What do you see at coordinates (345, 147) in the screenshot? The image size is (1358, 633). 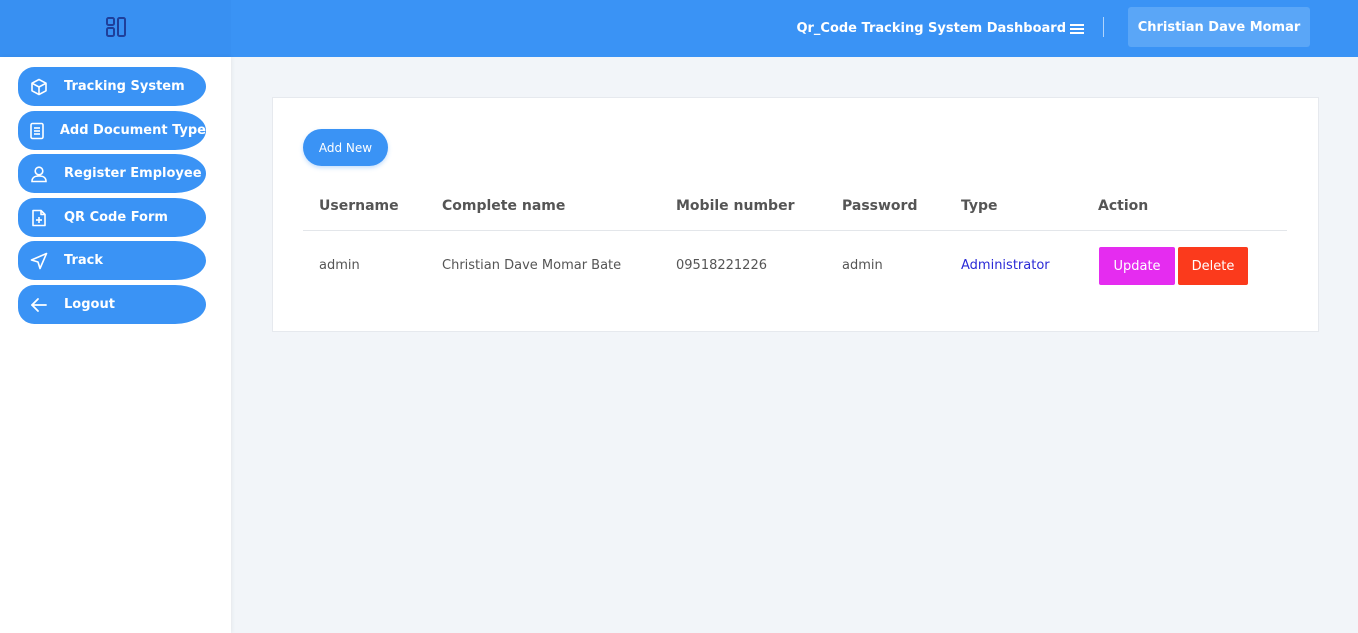 I see `add-new-button: Add New` at bounding box center [345, 147].